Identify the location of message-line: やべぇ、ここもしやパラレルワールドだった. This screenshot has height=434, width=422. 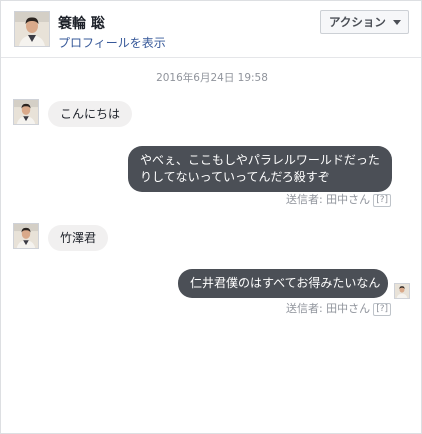
(260, 160).